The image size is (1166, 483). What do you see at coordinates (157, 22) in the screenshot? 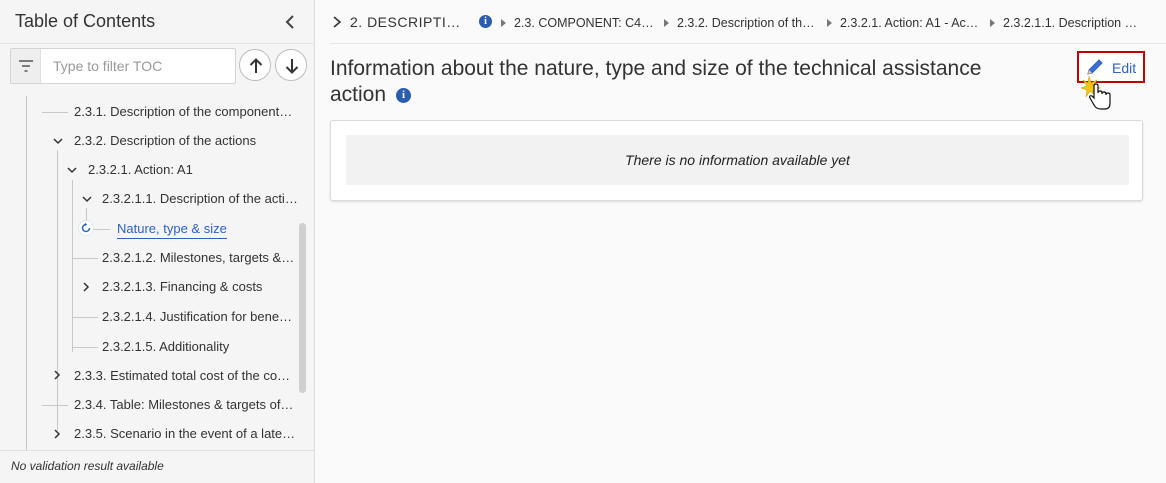
I see `toc-header: Table of Contents` at bounding box center [157, 22].